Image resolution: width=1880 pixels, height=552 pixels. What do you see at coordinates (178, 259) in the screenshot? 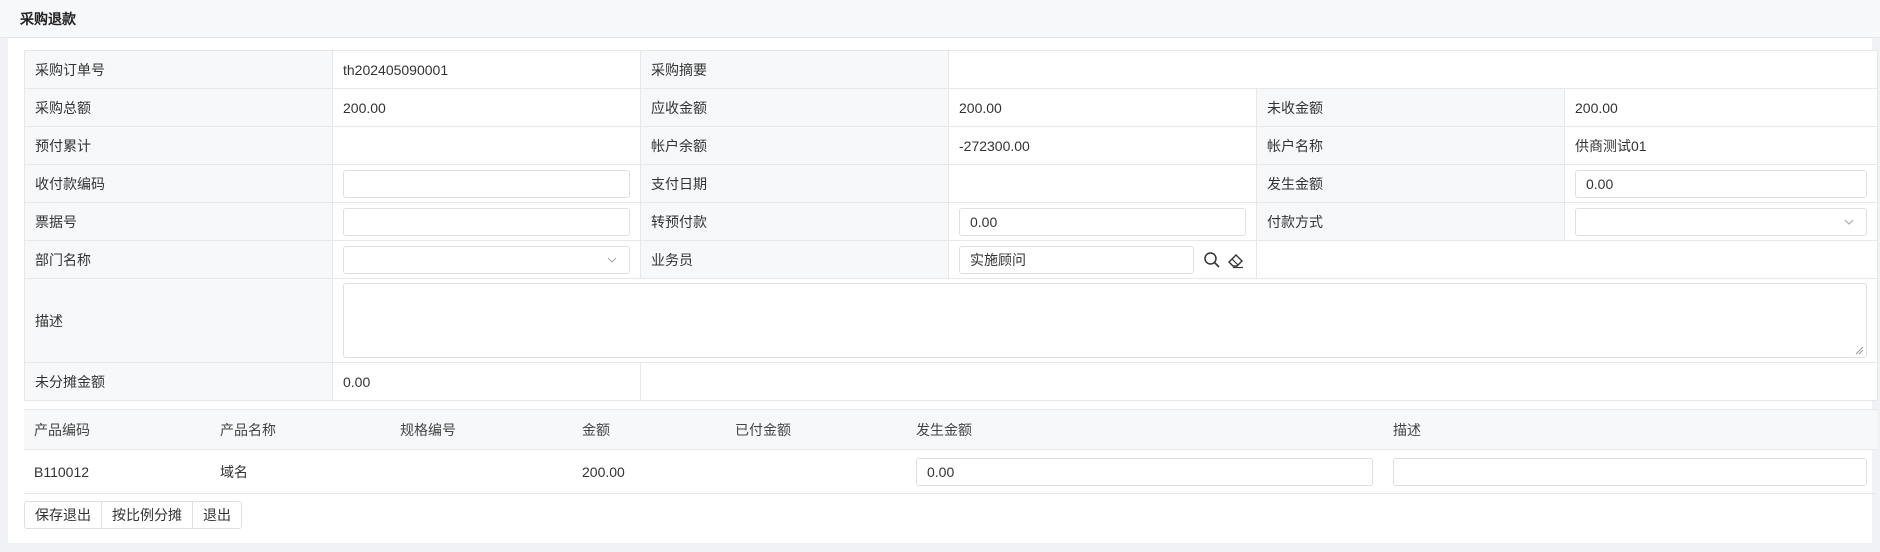
I see `dept-label: 部门名称` at bounding box center [178, 259].